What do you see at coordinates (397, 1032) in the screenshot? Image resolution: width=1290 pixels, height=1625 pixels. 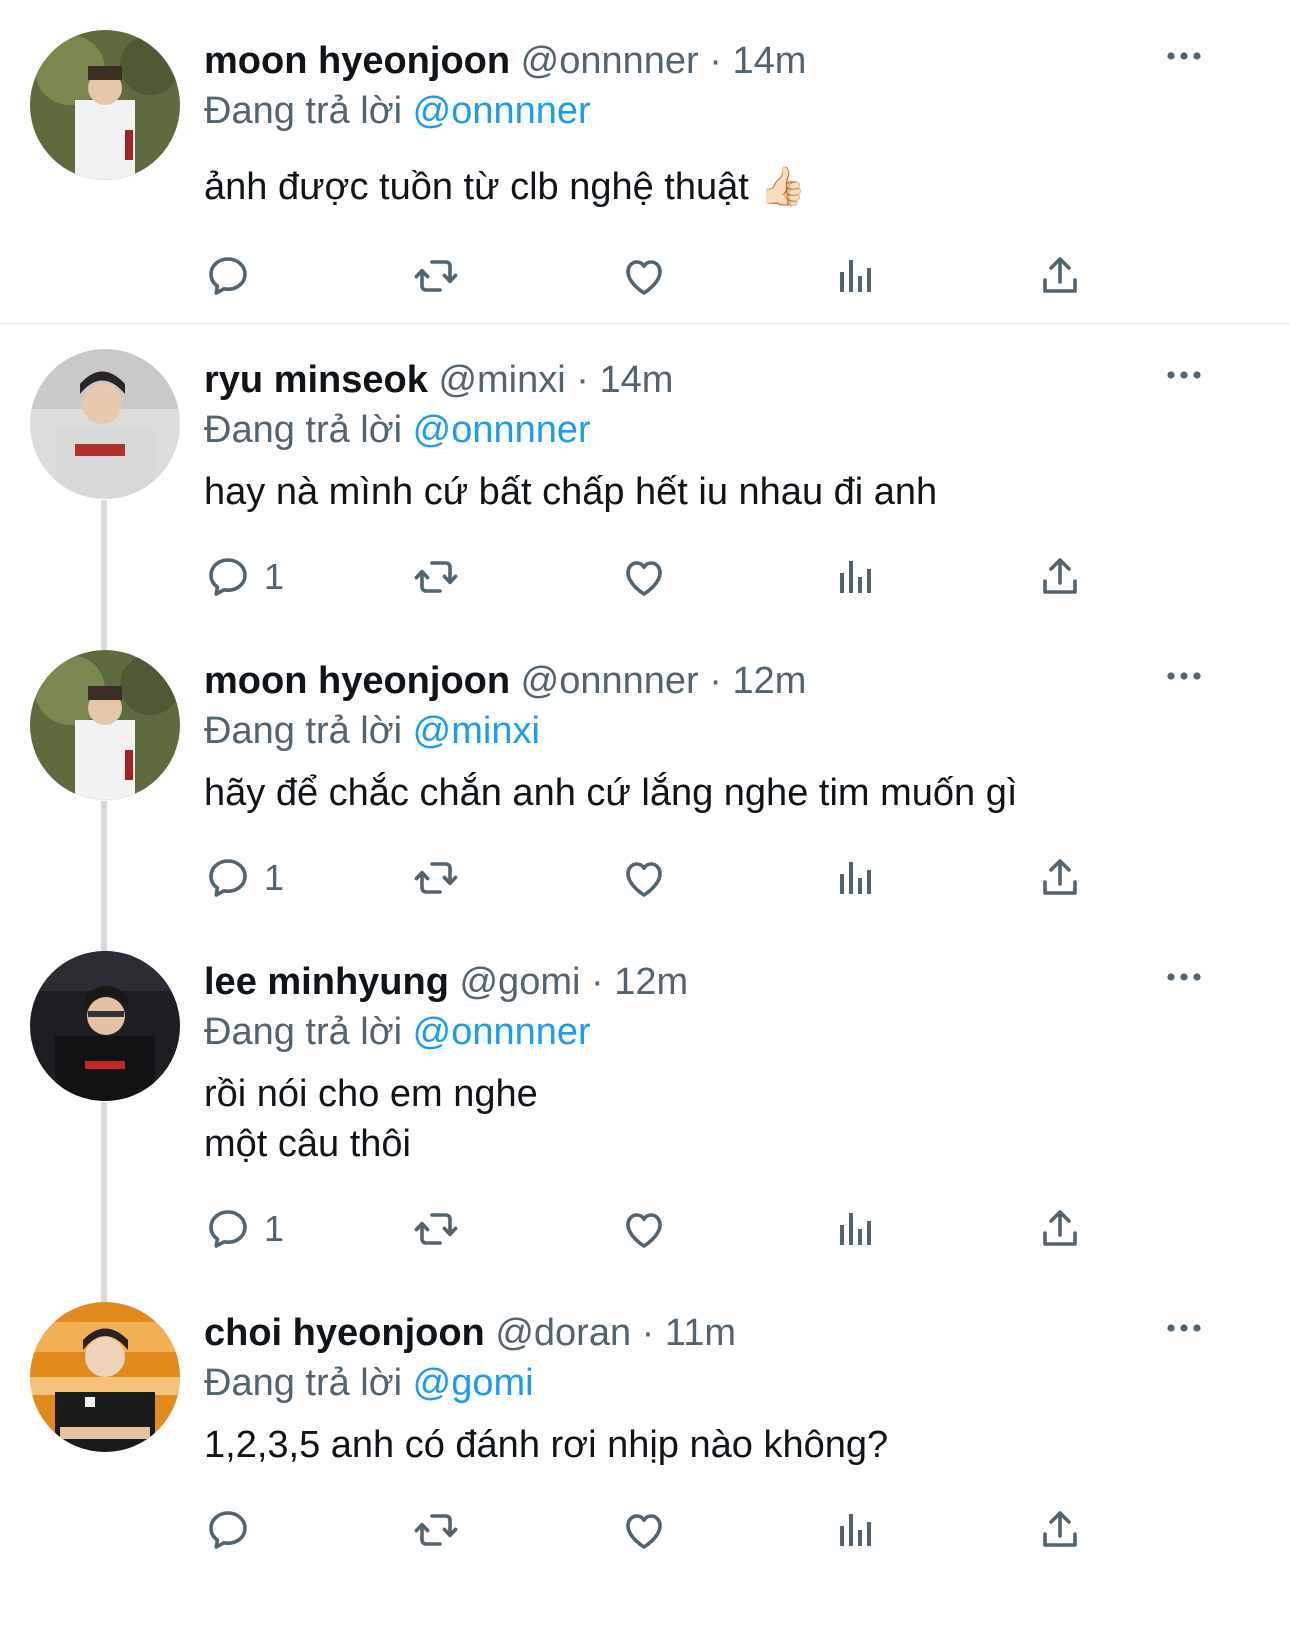 I see `replying-to: Đang trả lời @onnnner` at bounding box center [397, 1032].